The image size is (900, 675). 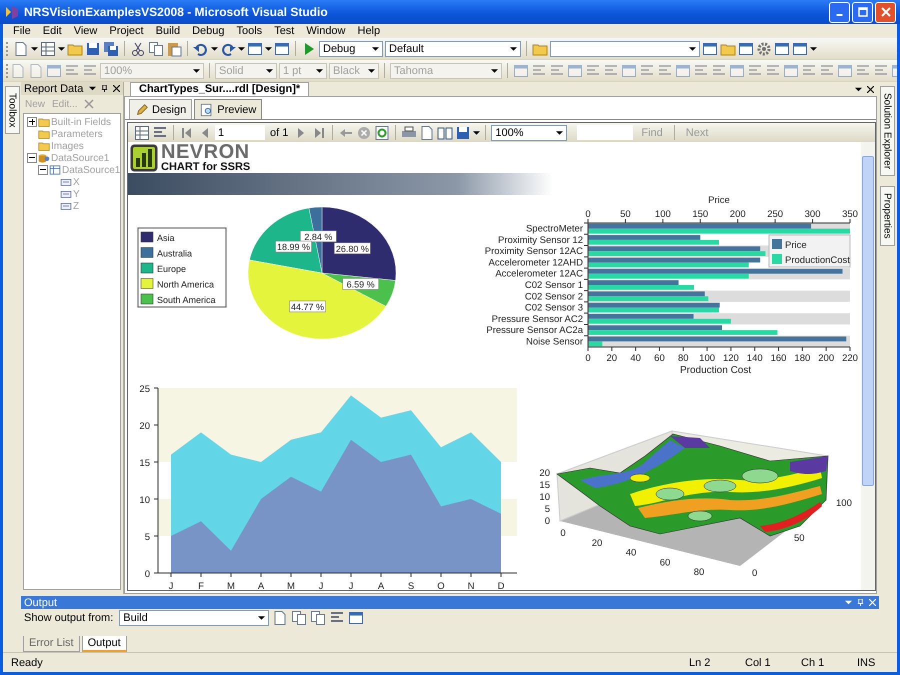 What do you see at coordinates (326, 31) in the screenshot?
I see `menu-item: Window` at bounding box center [326, 31].